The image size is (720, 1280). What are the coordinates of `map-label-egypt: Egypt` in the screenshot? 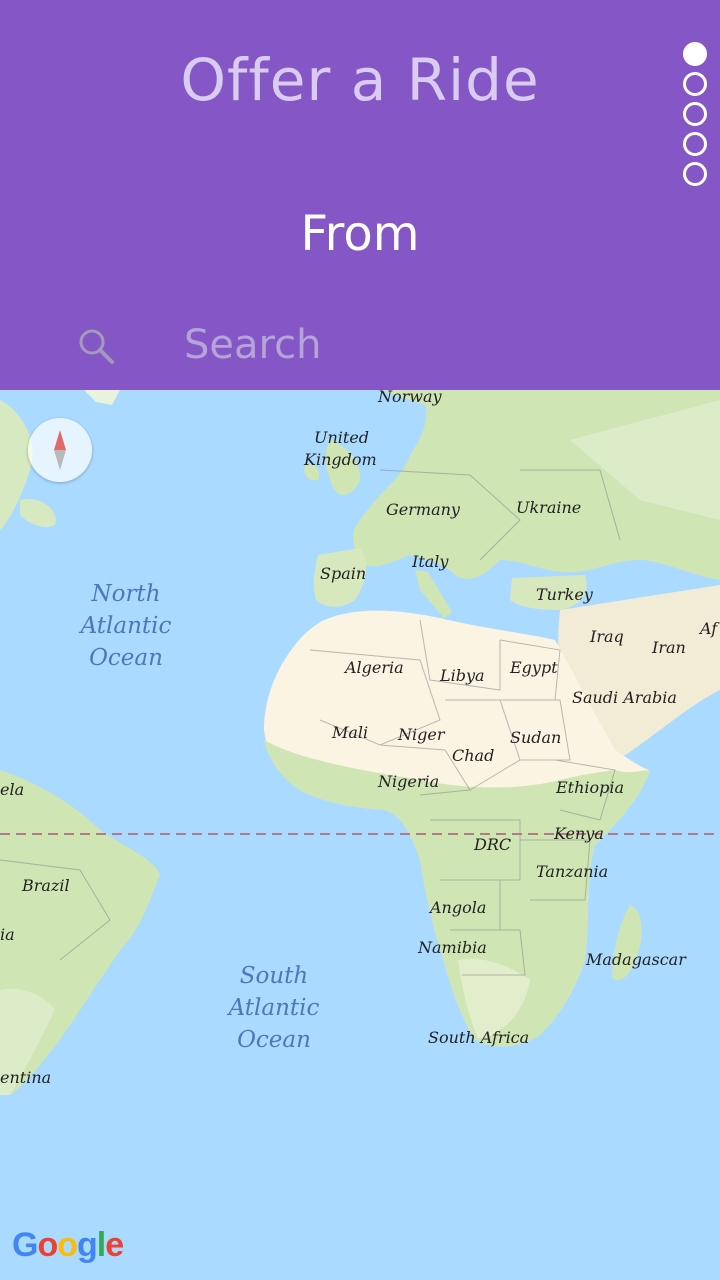 It's located at (534, 667).